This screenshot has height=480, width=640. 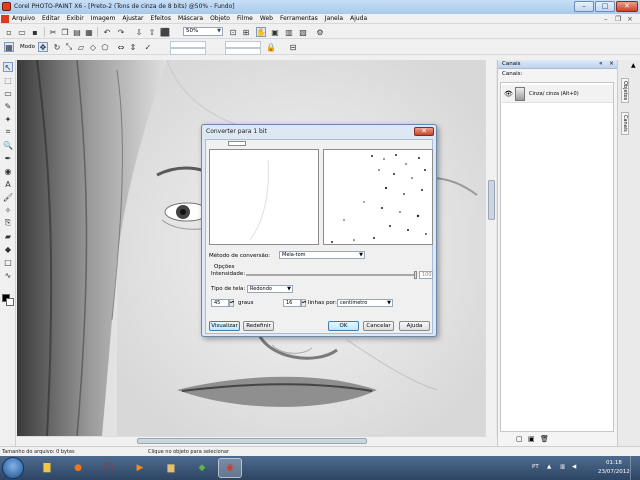 I want to click on minimize-button: –, so click(x=584, y=6).